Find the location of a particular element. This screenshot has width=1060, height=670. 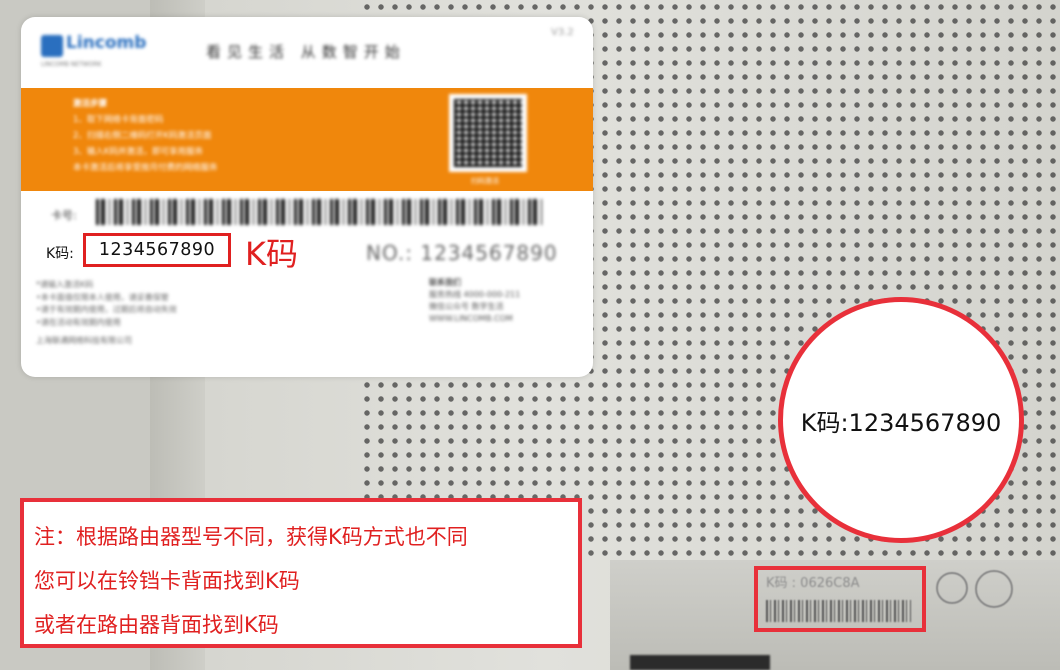

note-line-1: 注：根据路由器型号不同，获得K码方式也不同 is located at coordinates (251, 537).